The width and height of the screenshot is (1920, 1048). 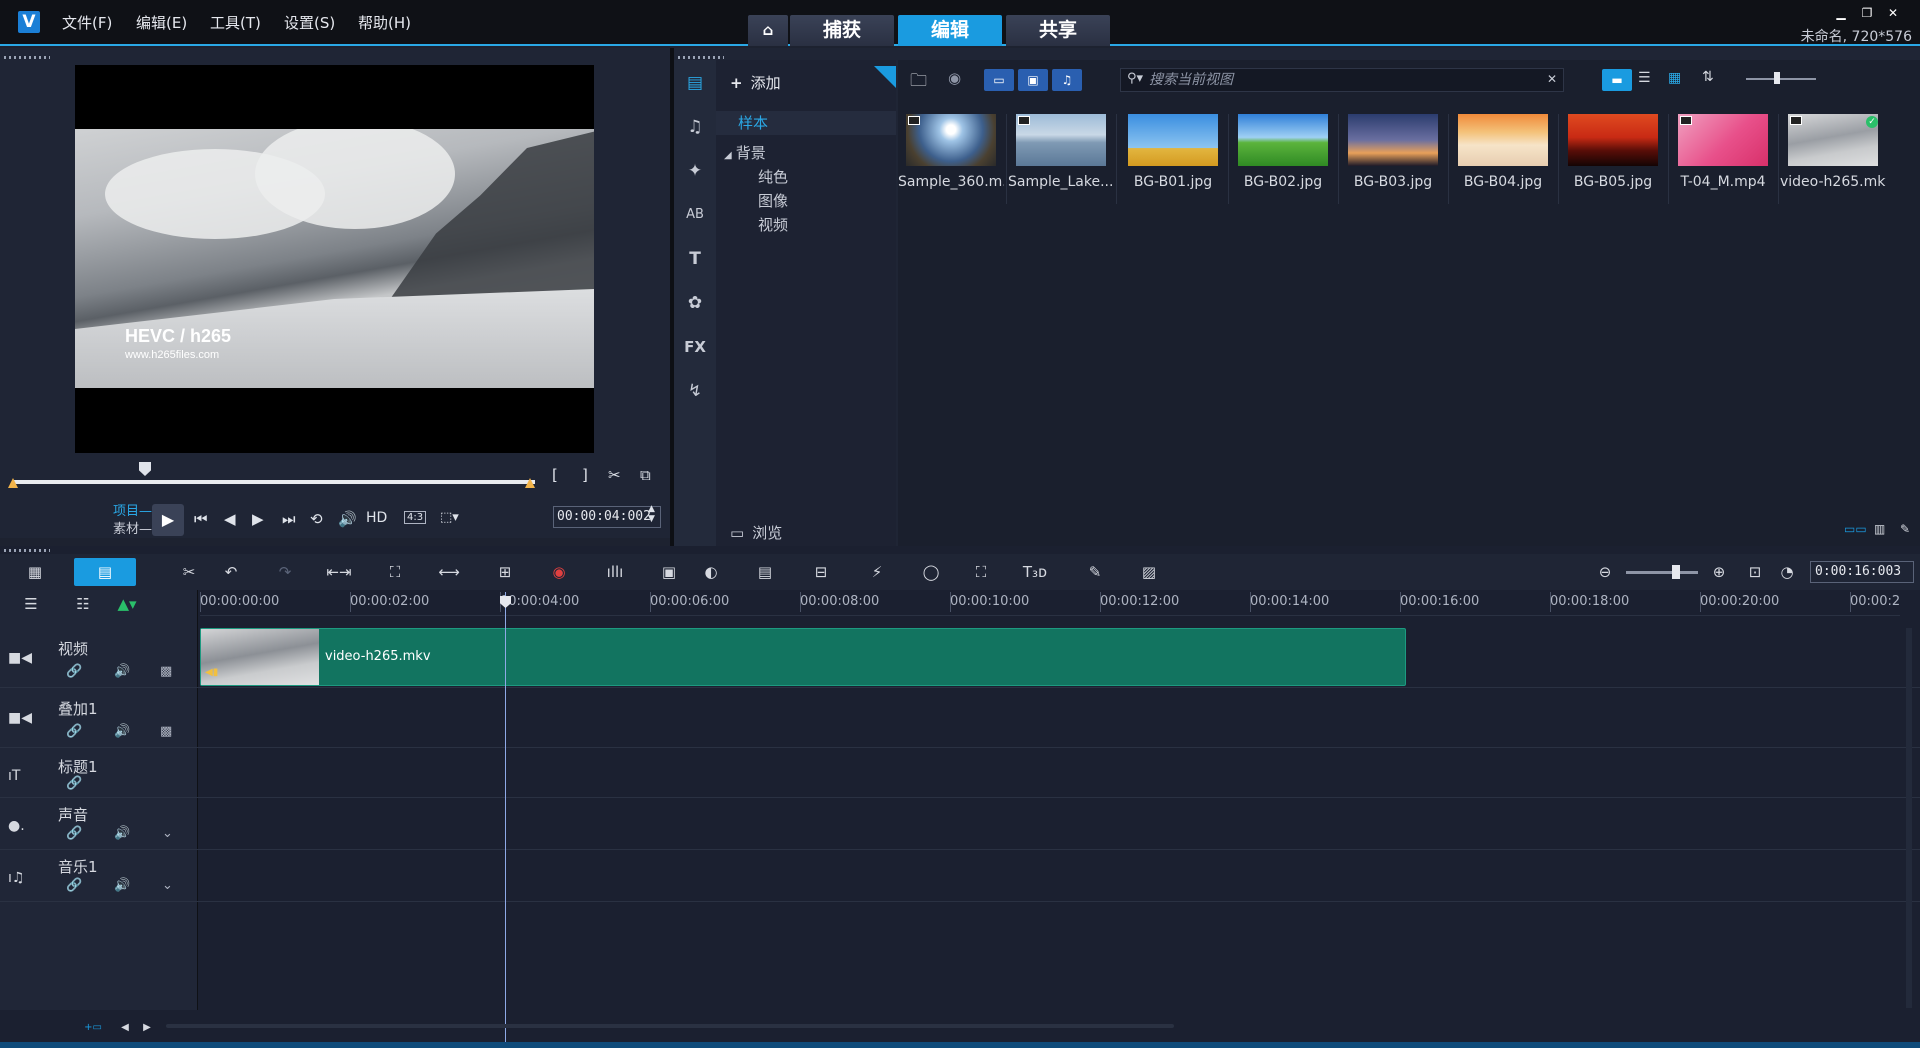 What do you see at coordinates (83, 604) in the screenshot?
I see `chapter-cue-icon: ☷` at bounding box center [83, 604].